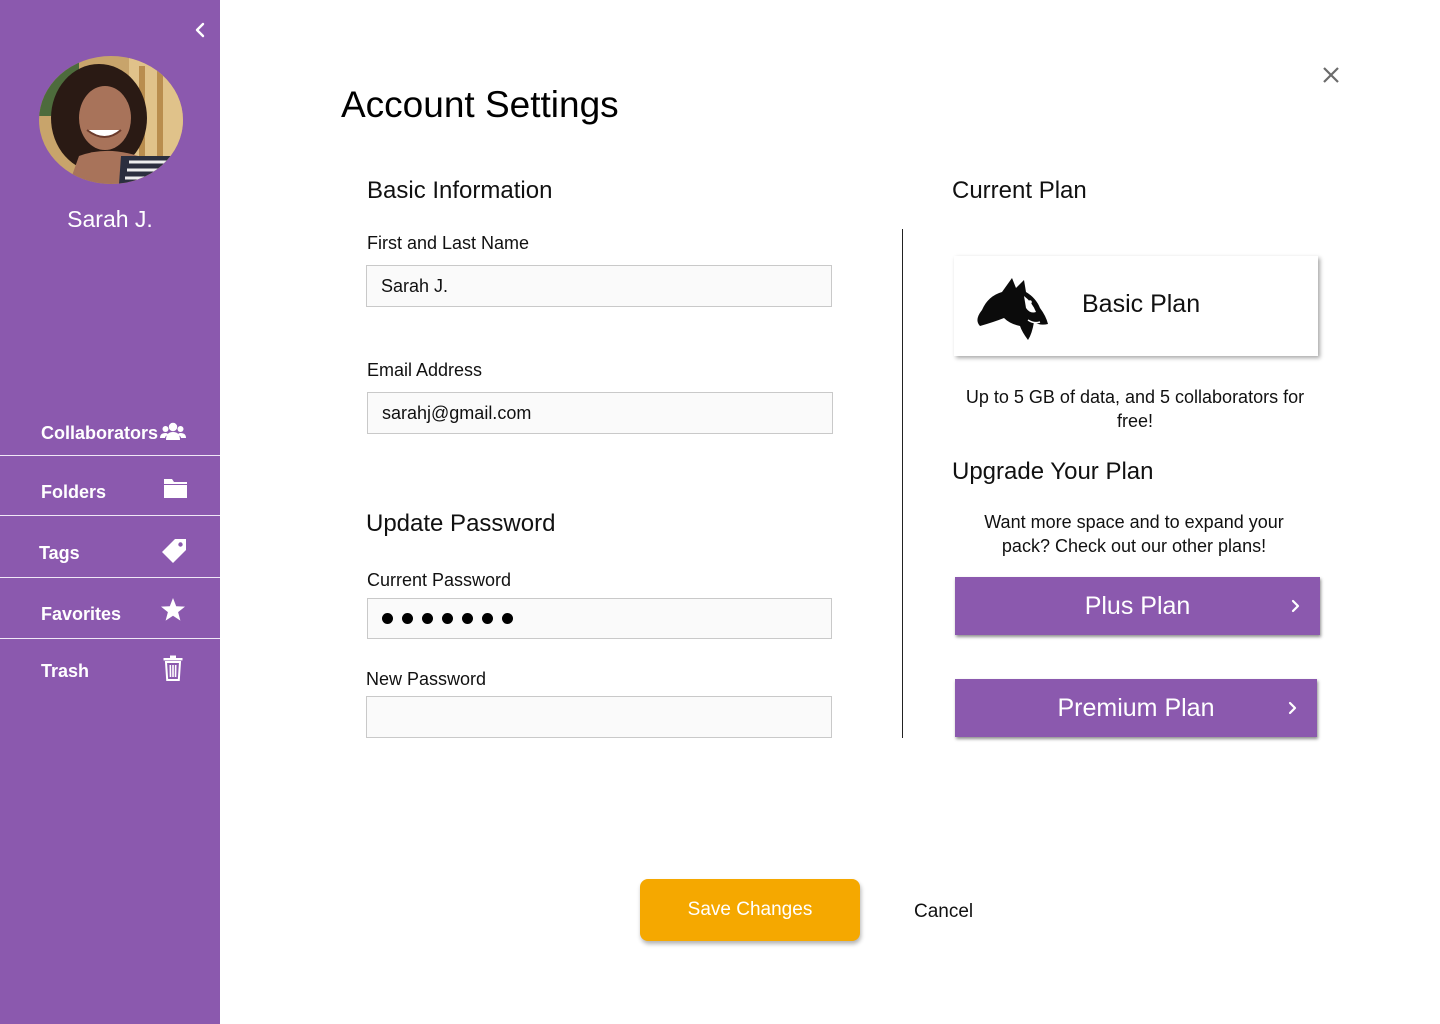 This screenshot has height=1024, width=1440. I want to click on current-password-field, so click(599, 618).